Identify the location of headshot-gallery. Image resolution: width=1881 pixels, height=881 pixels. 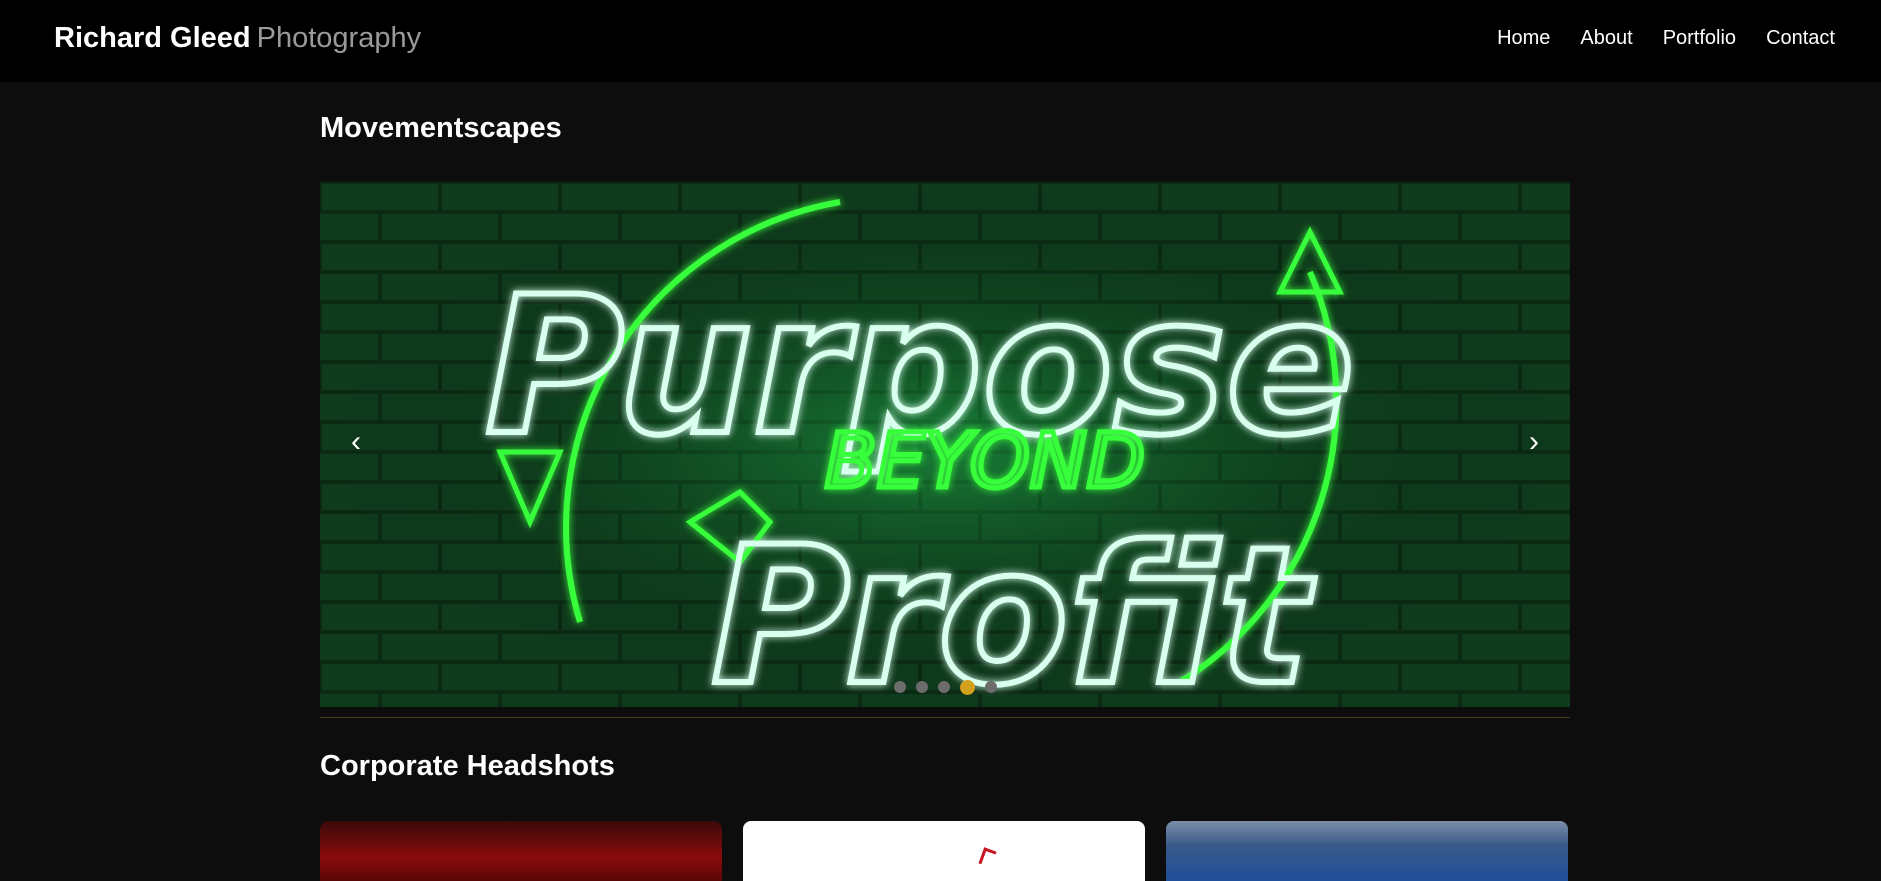
(945, 851).